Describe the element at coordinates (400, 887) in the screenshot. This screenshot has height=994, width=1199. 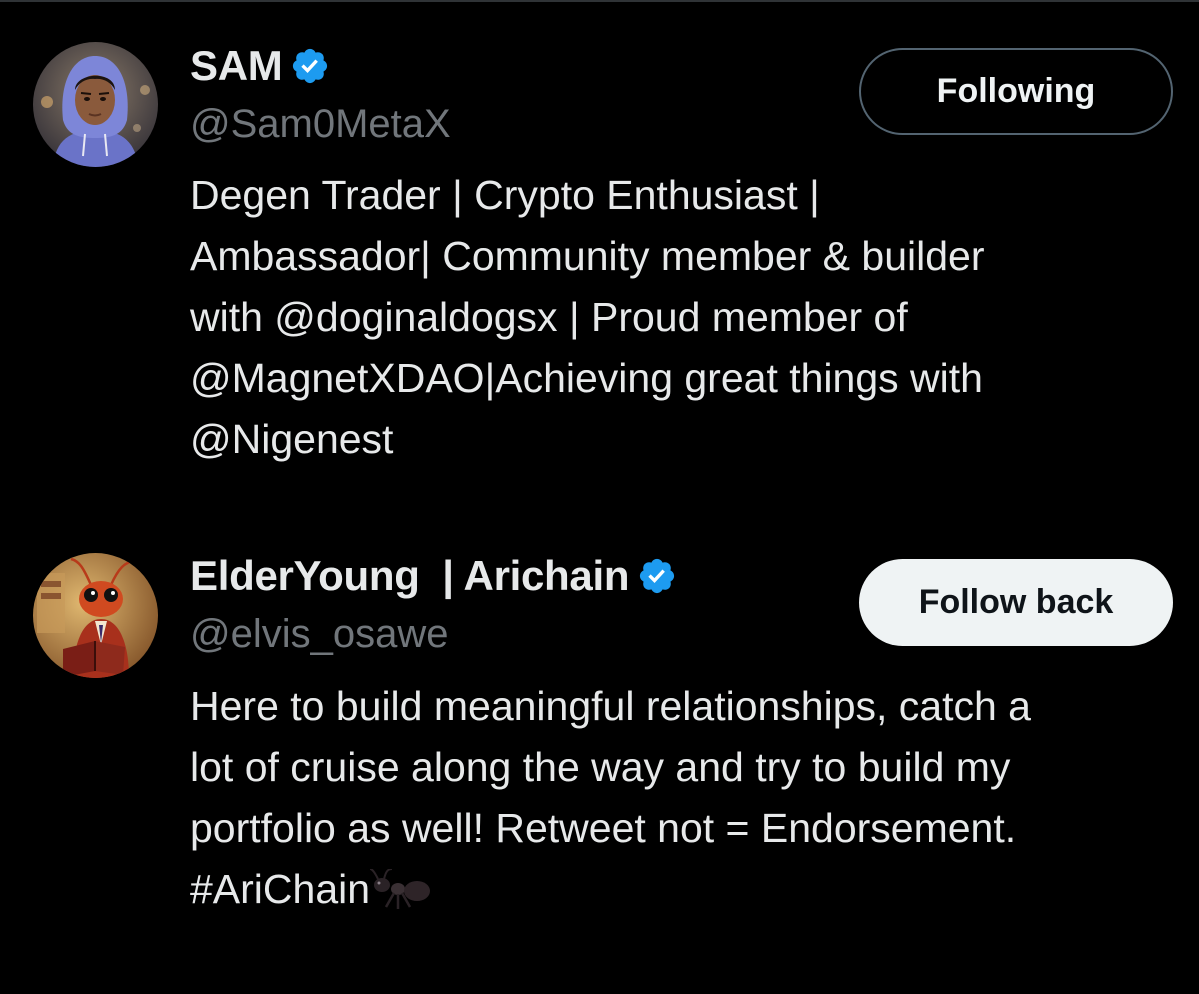
I see `ant-emoji-icon` at that location.